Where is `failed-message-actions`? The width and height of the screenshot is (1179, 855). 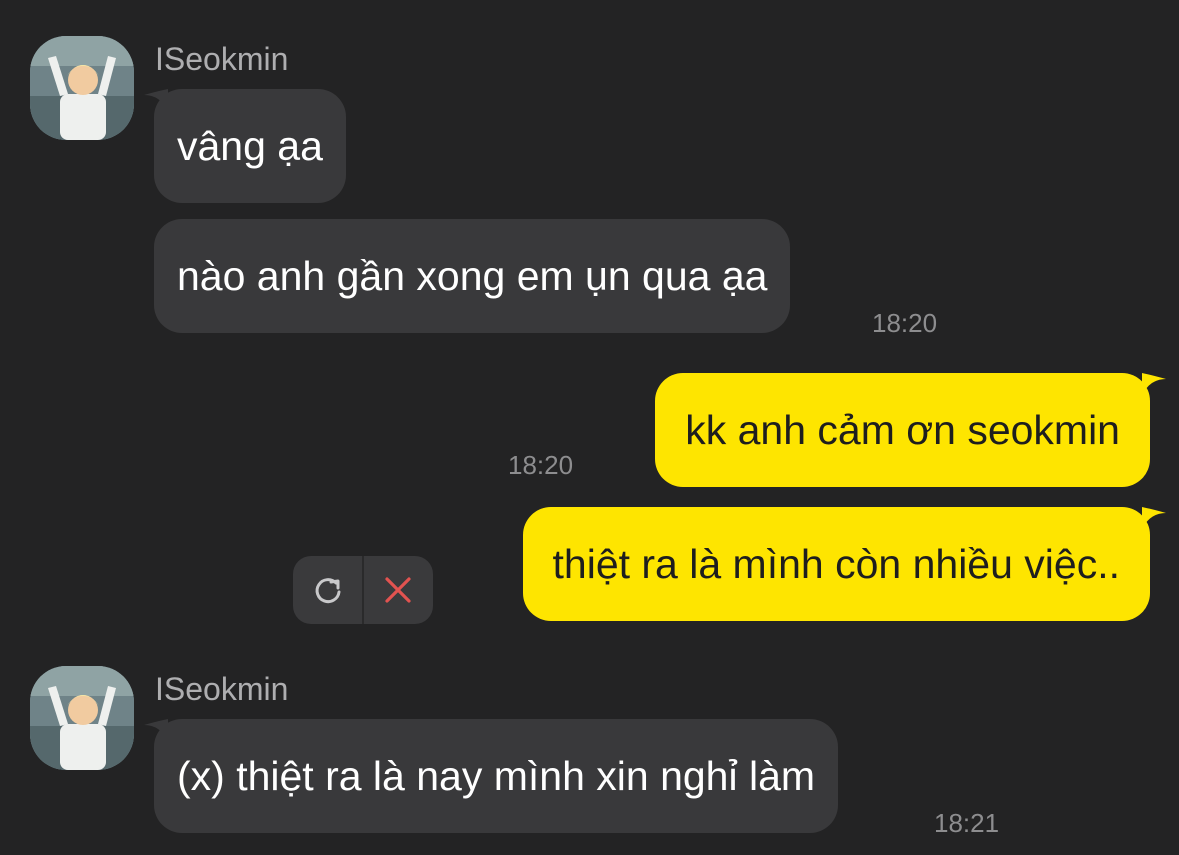
failed-message-actions is located at coordinates (363, 590).